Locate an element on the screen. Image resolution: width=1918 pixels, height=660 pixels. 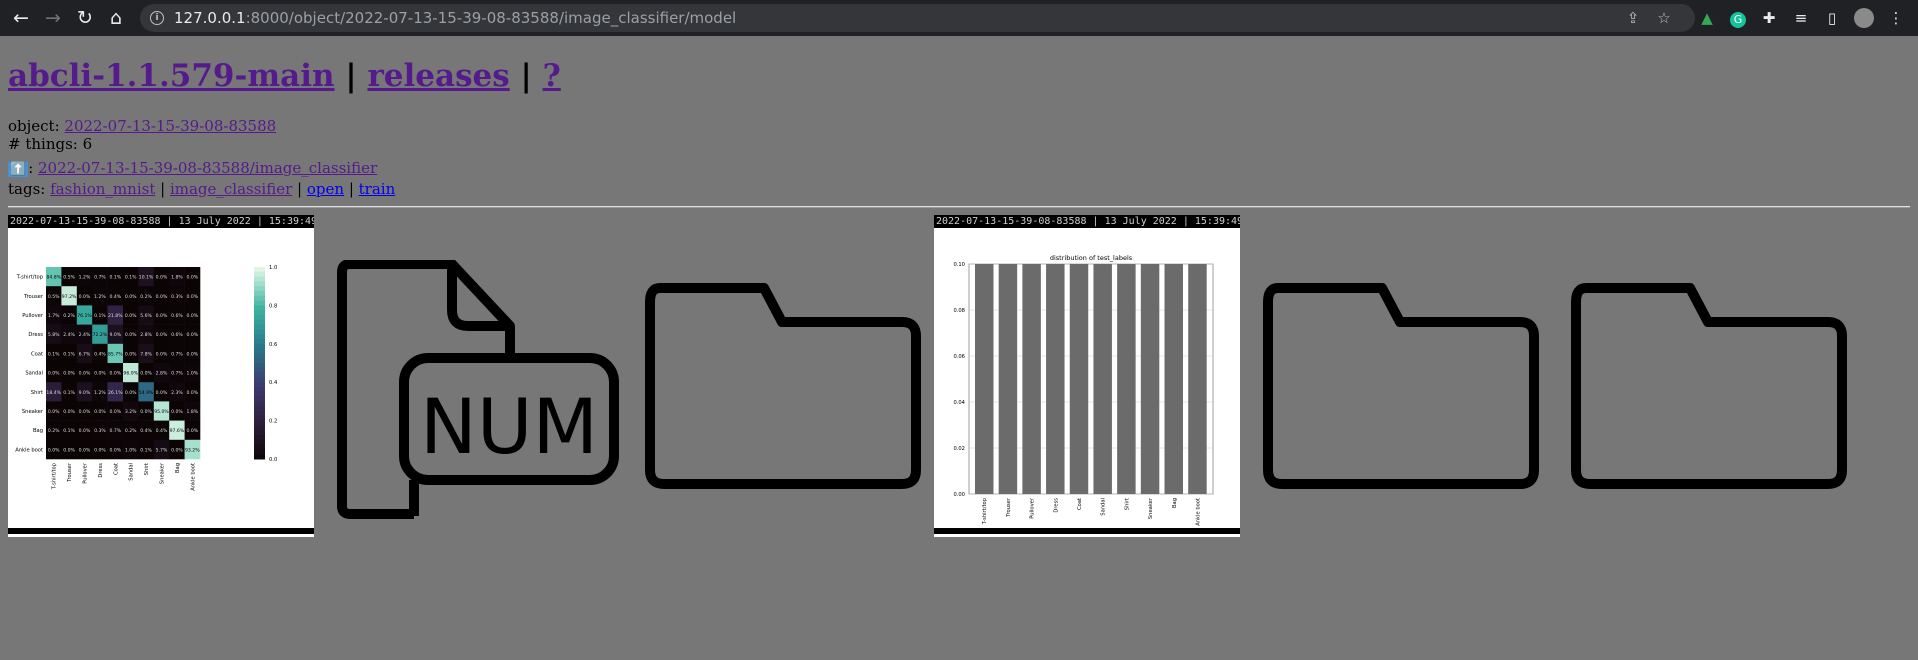
releases-link: releases is located at coordinates (438, 76).